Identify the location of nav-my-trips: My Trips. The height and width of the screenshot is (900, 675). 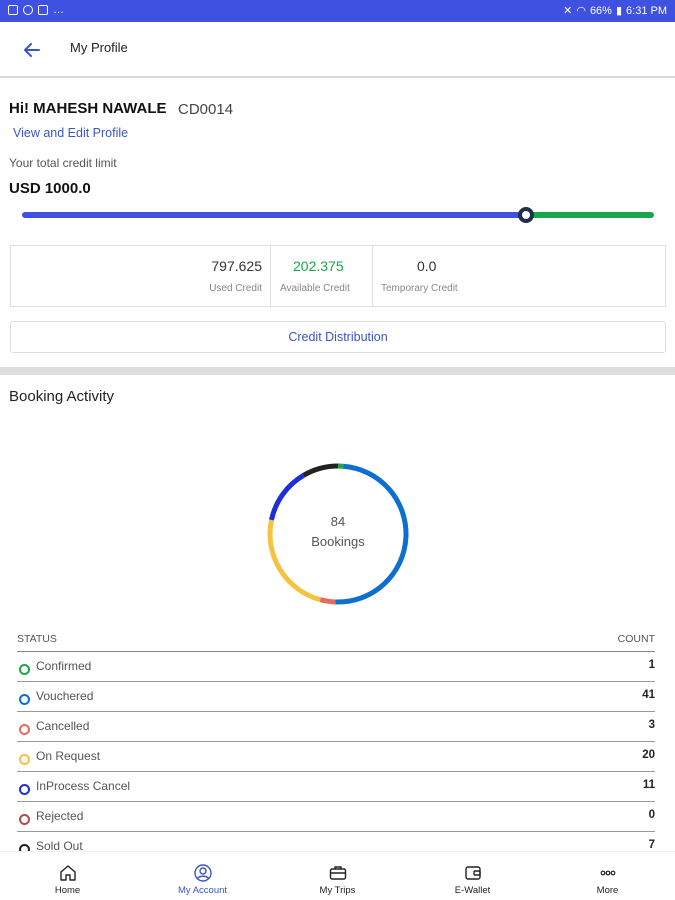
(337, 876).